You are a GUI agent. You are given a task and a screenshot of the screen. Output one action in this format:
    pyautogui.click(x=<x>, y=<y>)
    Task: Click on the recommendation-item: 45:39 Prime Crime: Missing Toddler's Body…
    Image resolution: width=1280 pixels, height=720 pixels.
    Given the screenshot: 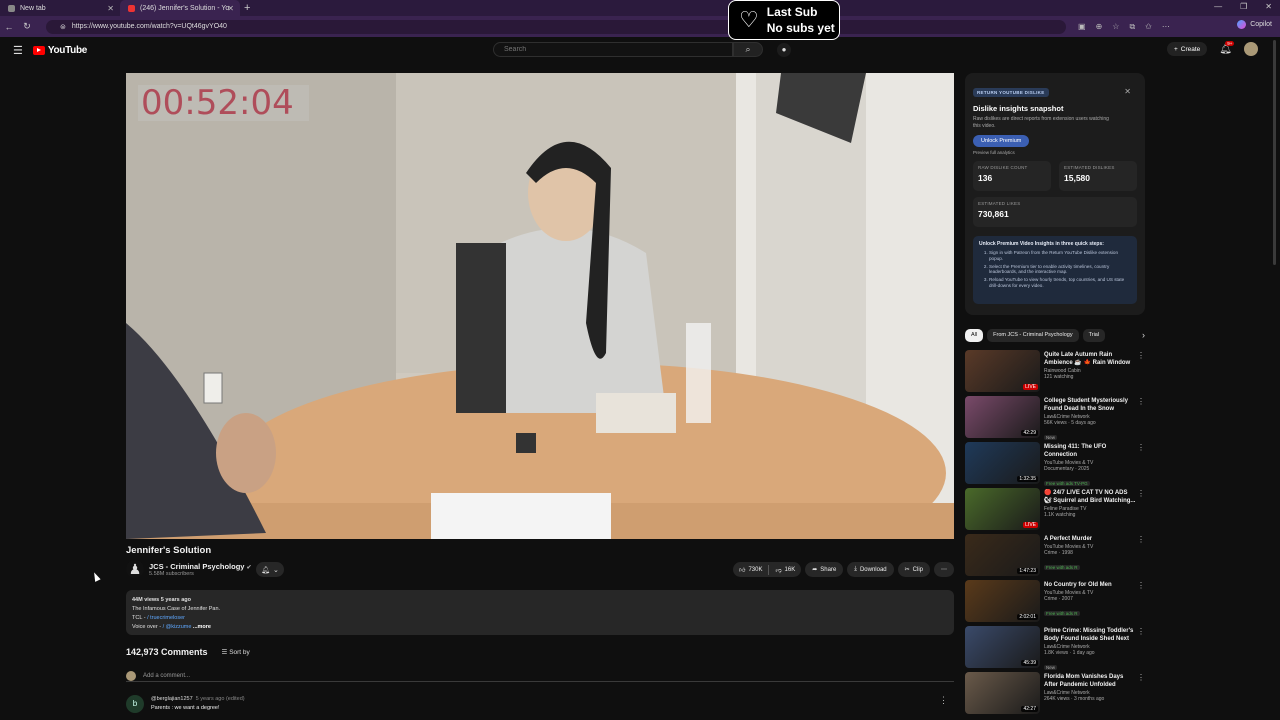 What is the action you would take?
    pyautogui.click(x=1055, y=648)
    